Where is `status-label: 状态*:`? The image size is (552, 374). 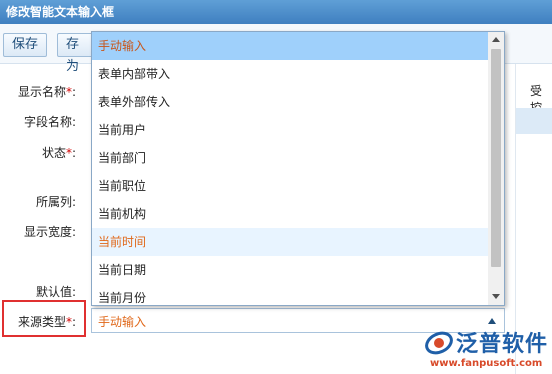 status-label: 状态*: is located at coordinates (58, 153).